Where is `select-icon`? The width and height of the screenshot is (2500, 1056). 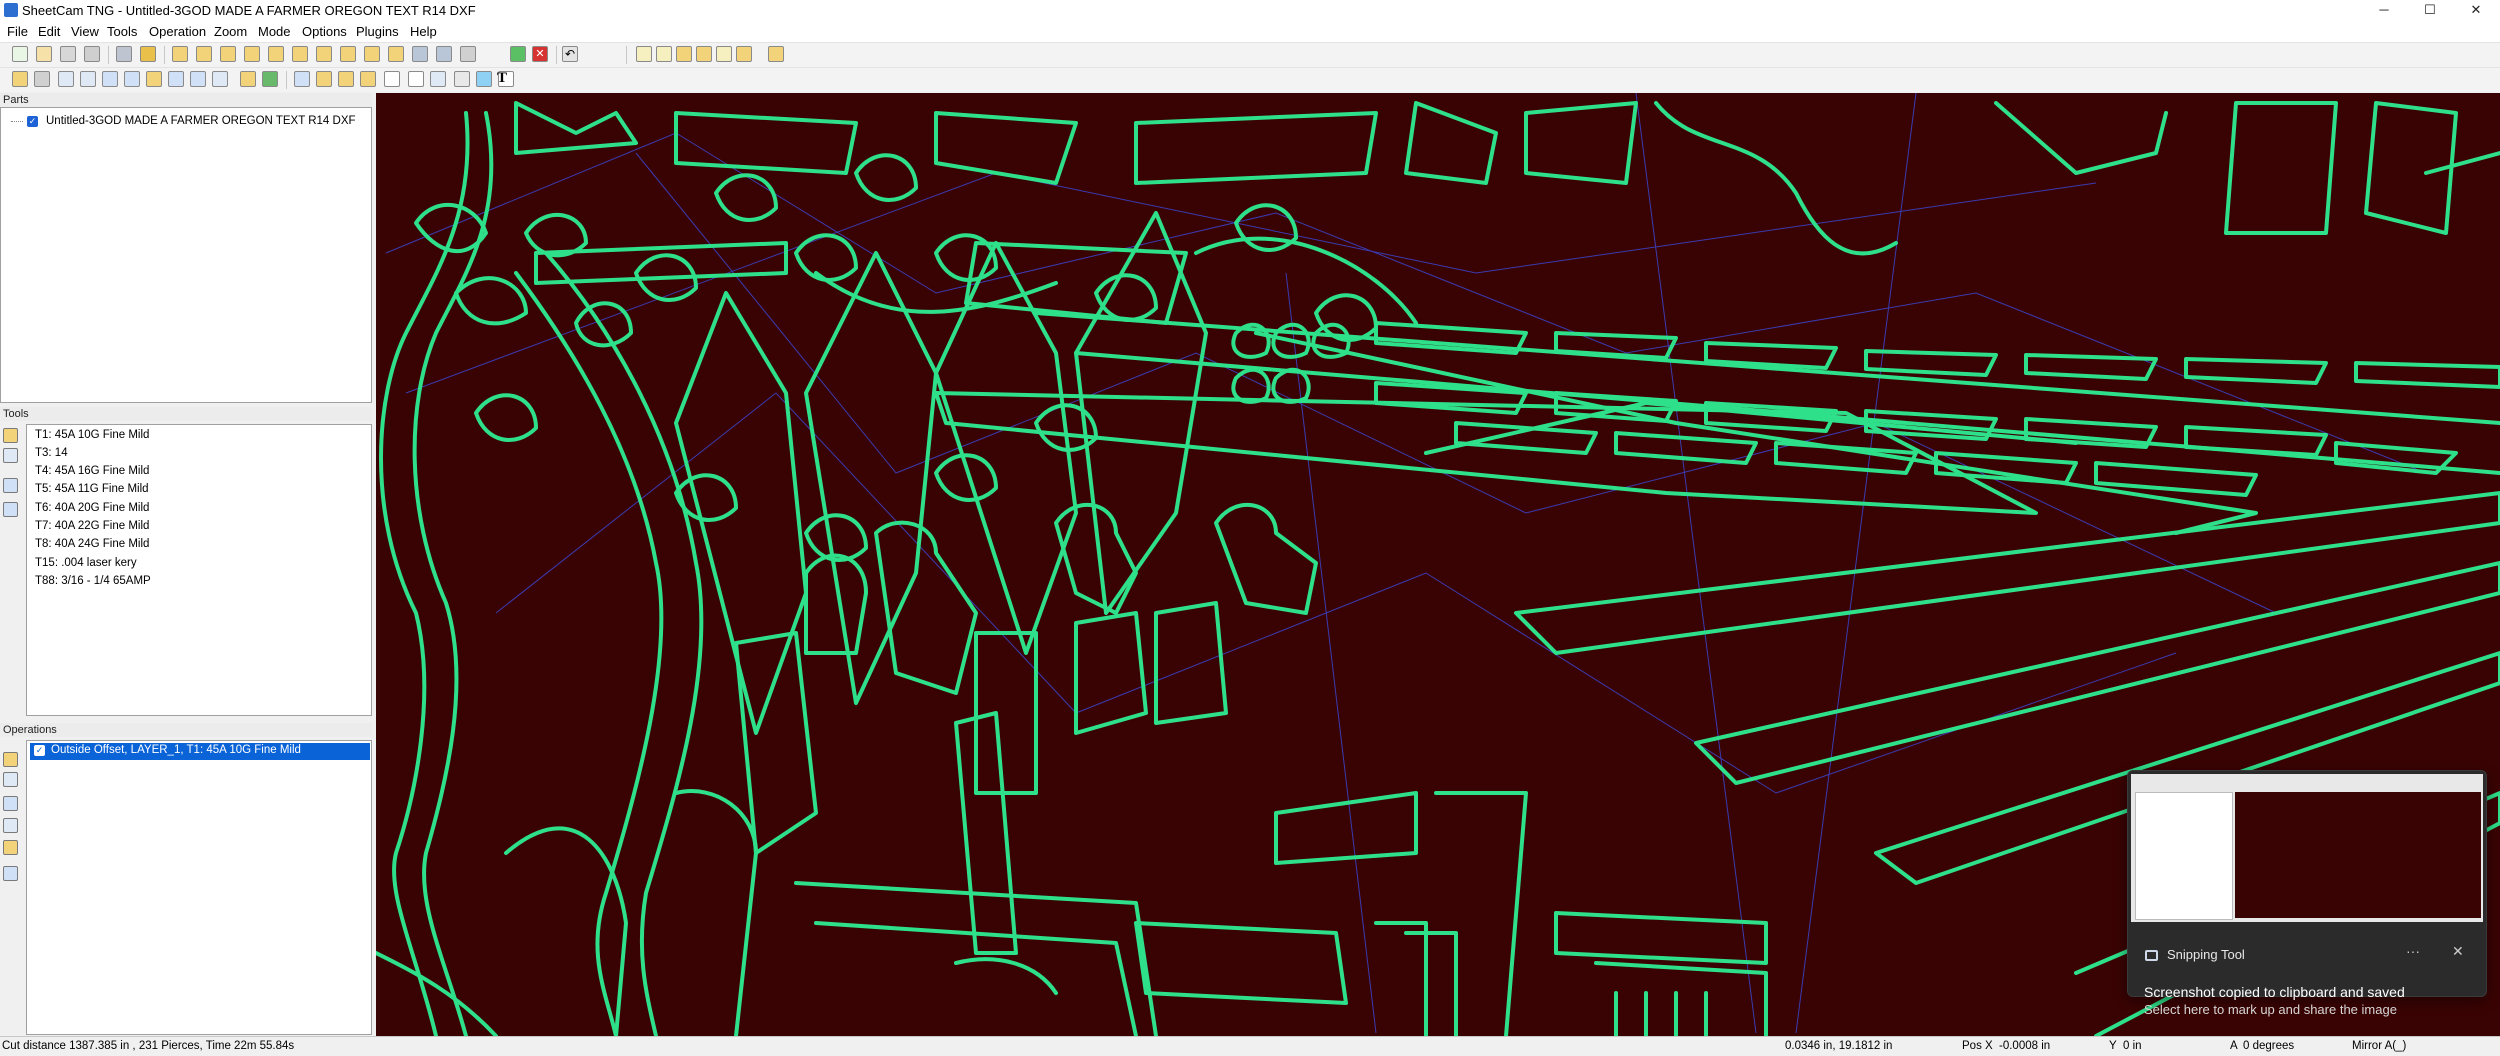 select-icon is located at coordinates (248, 79).